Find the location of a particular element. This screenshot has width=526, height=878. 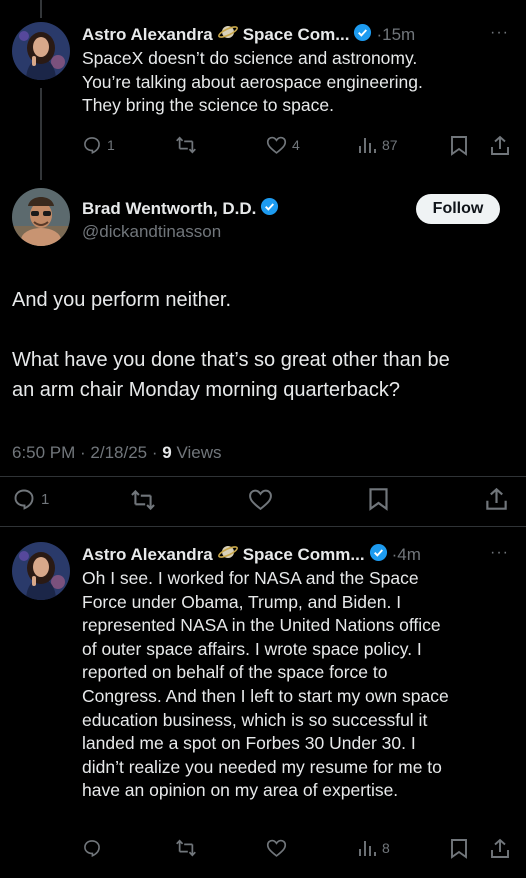

main-tweet-timestamp: 6:50 PM · 2/18/25 · is located at coordinates (87, 452).